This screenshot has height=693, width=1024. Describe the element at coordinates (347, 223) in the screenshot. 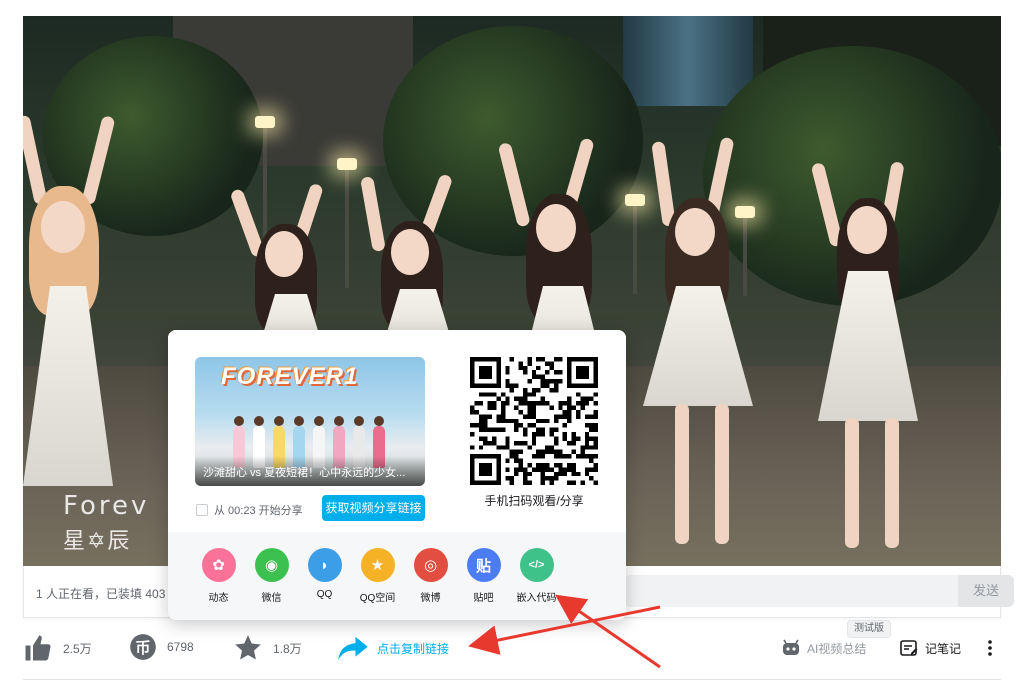

I see `street-lamp` at that location.